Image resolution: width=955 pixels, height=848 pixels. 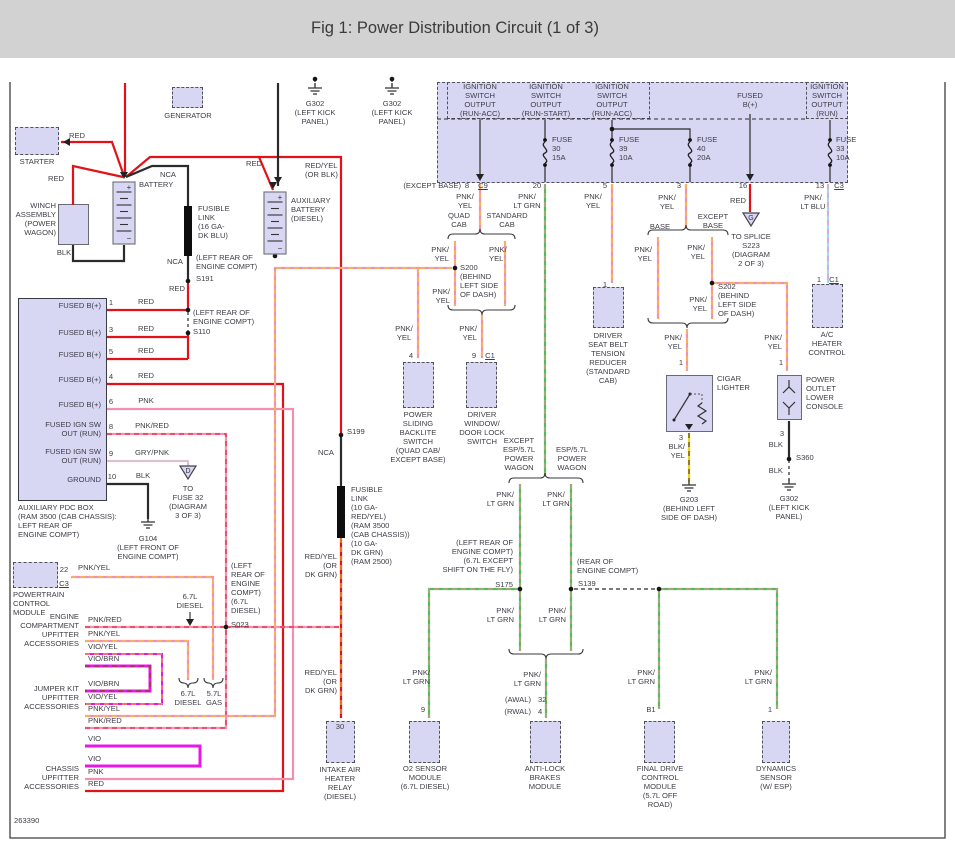 What do you see at coordinates (813, 202) in the screenshot?
I see `label-pnk-lt-blu: PNK/ LT BLU` at bounding box center [813, 202].